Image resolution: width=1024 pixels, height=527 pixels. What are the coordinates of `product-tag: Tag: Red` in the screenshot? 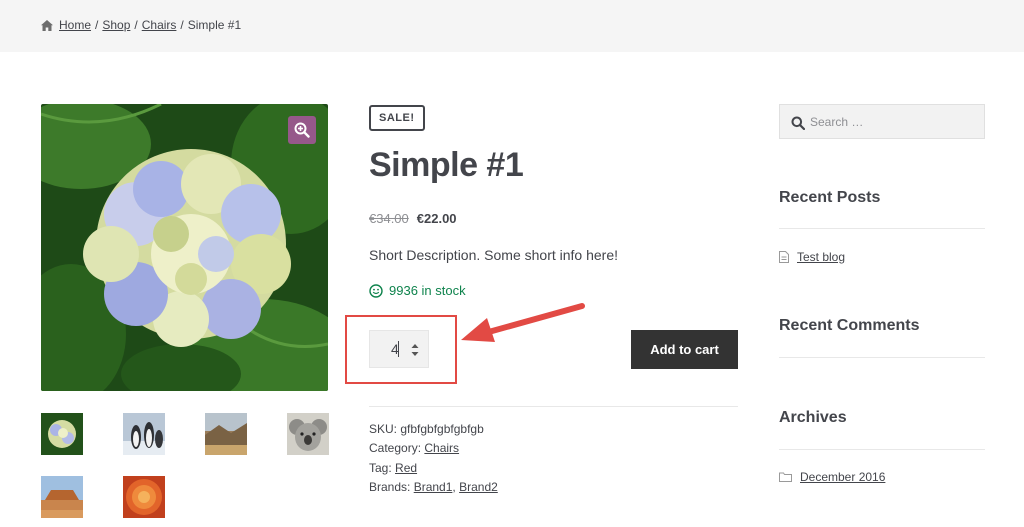 It's located at (393, 468).